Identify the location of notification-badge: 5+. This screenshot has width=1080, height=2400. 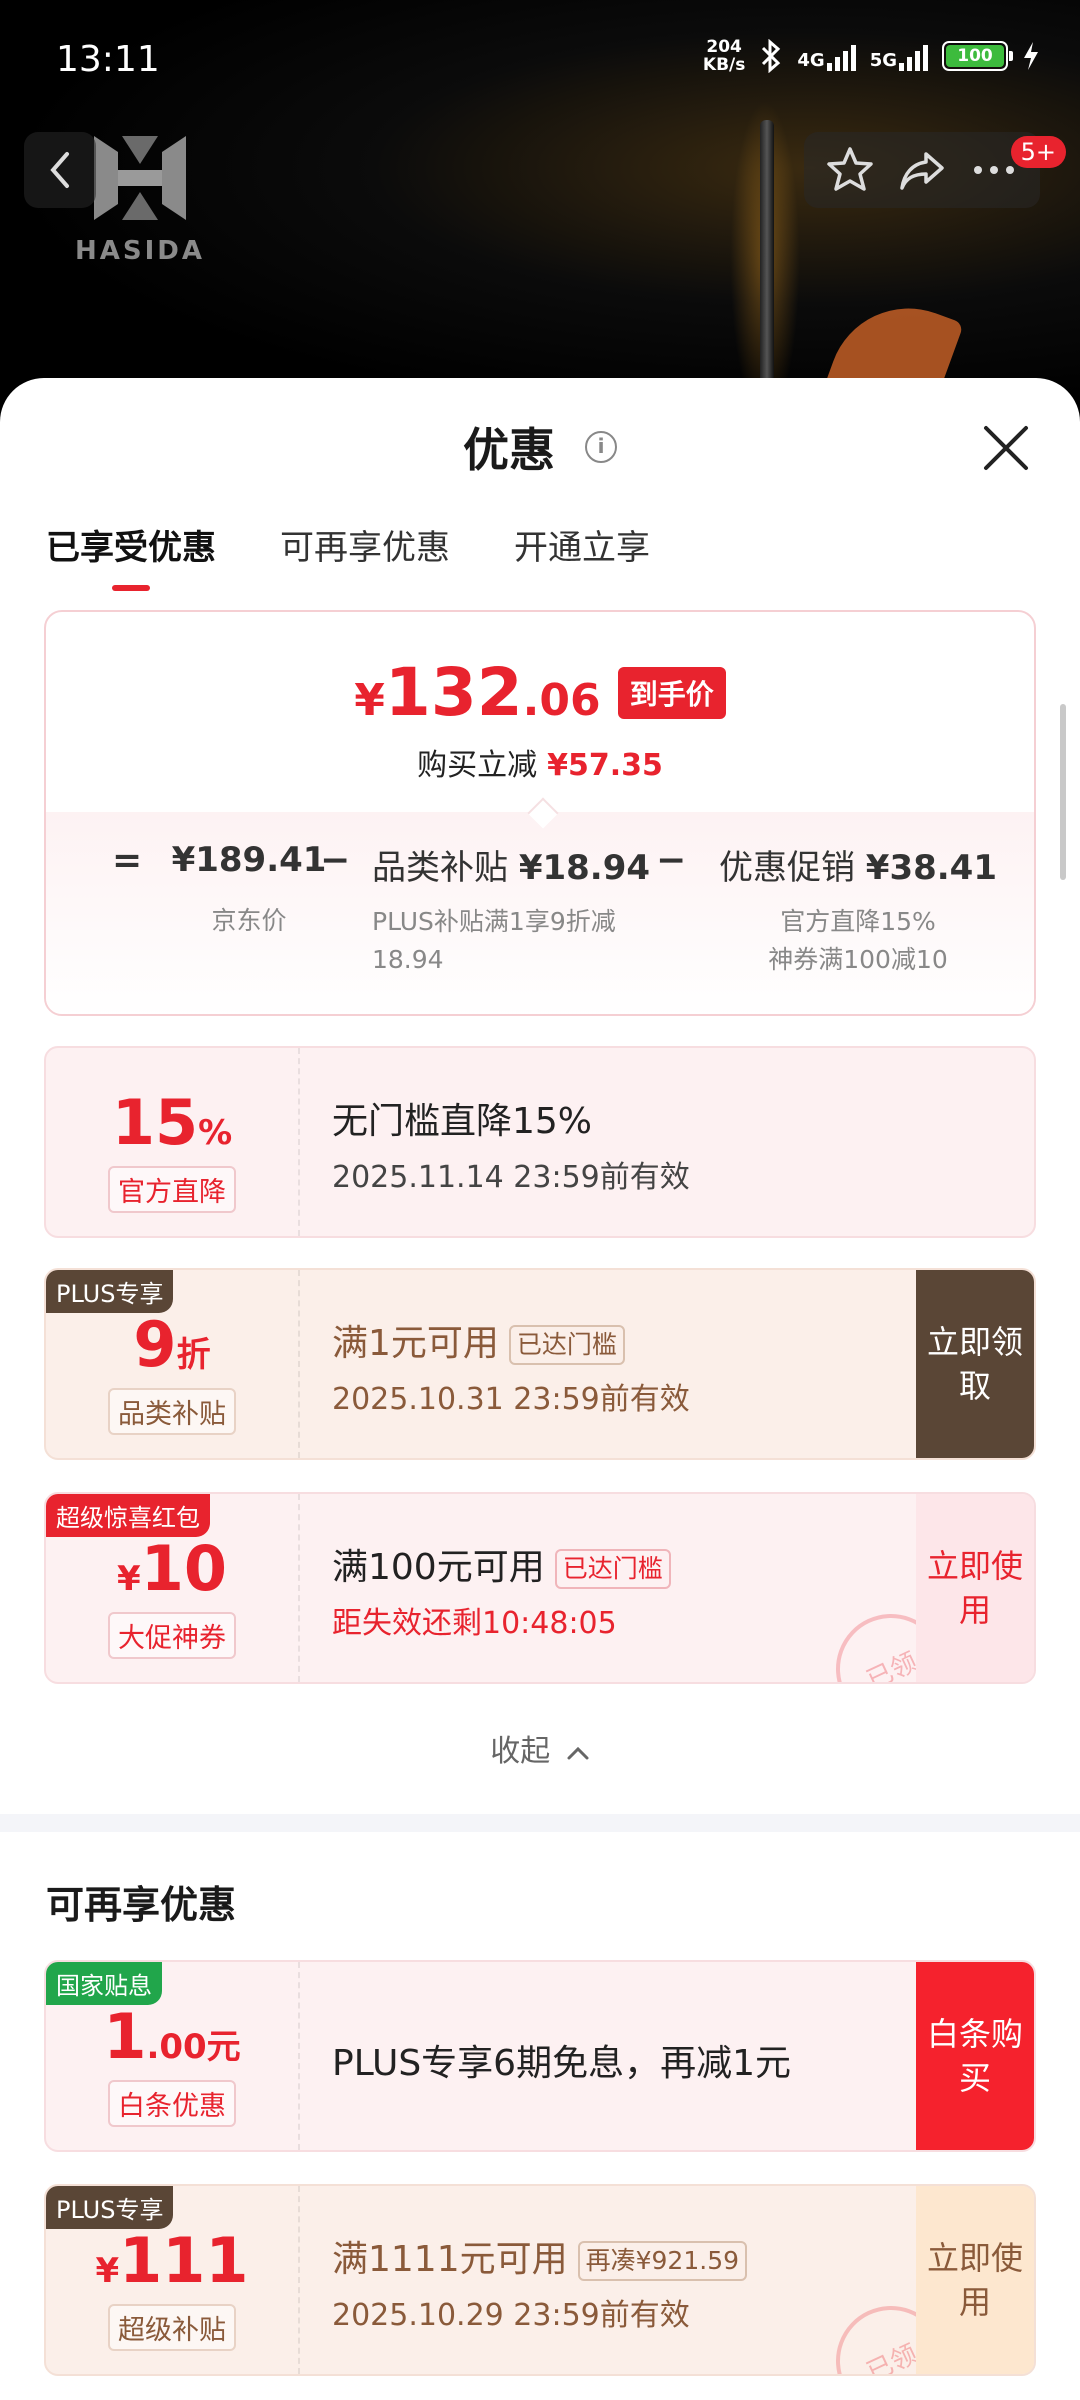
(1038, 152).